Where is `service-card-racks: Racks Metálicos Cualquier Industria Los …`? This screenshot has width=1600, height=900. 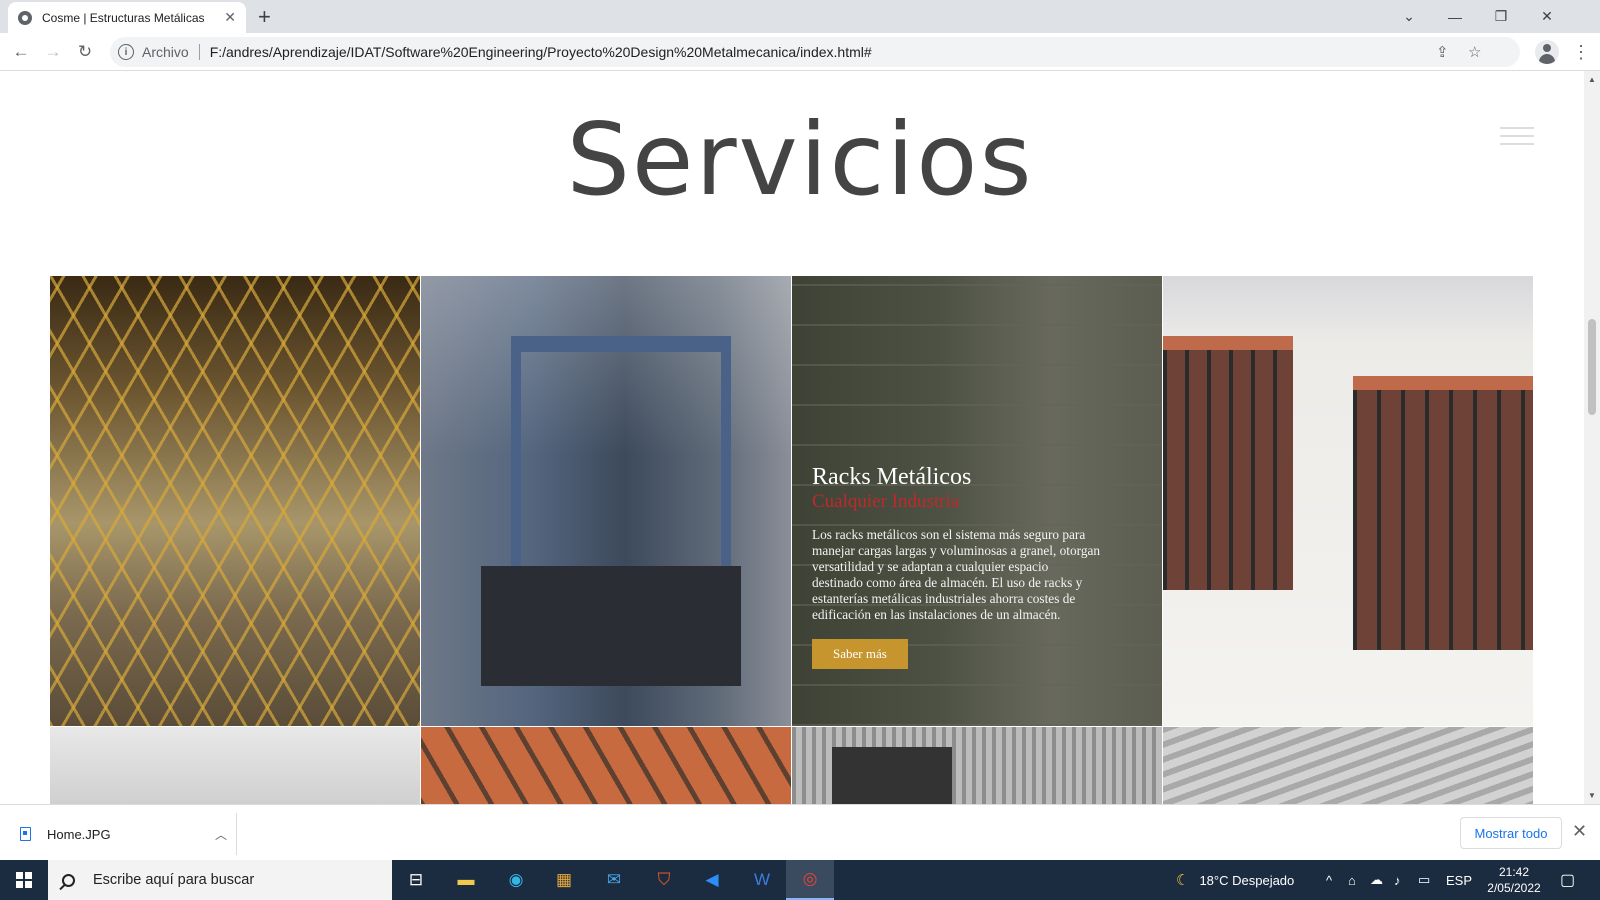
service-card-racks: Racks Metálicos Cualquier Industria Los … is located at coordinates (977, 501).